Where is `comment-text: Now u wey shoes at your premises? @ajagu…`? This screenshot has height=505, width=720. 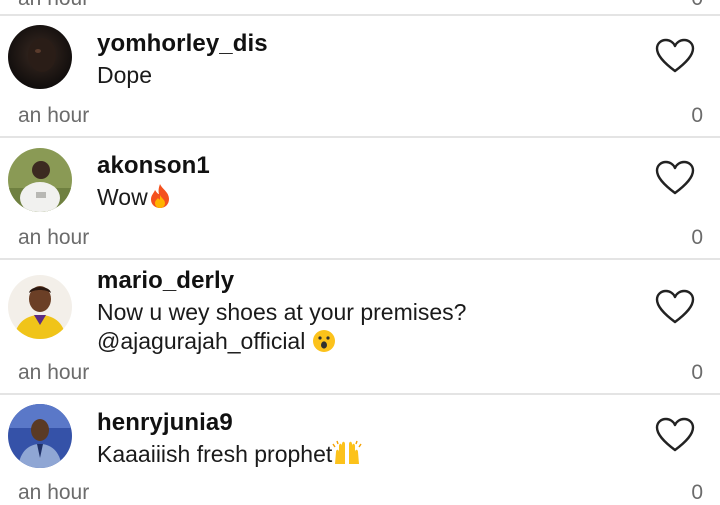 comment-text: Now u wey shoes at your premises? @ajagu… is located at coordinates (281, 329).